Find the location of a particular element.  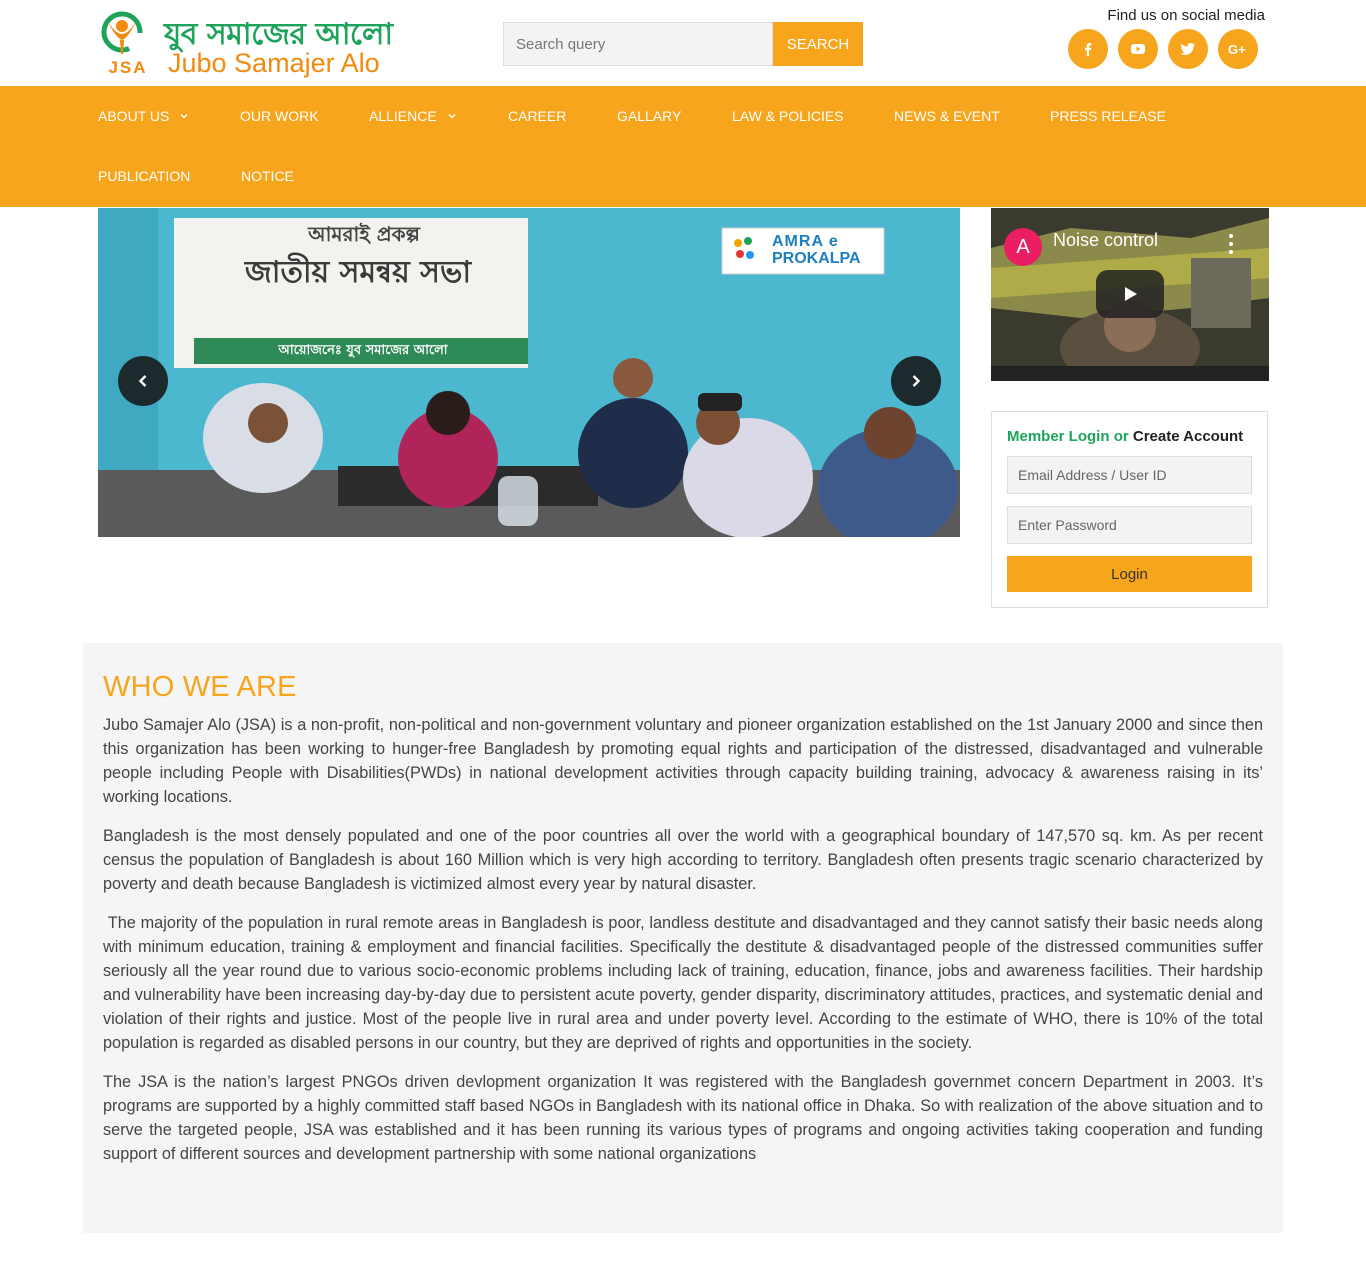

nav-item-news-event: NEWS & EVENT is located at coordinates (947, 116).